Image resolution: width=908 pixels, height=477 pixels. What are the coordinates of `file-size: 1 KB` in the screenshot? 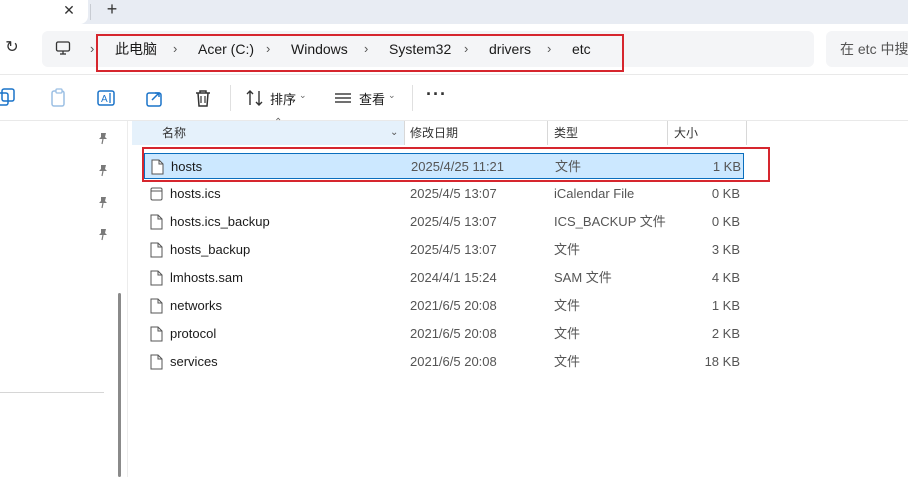 It's located at (725, 305).